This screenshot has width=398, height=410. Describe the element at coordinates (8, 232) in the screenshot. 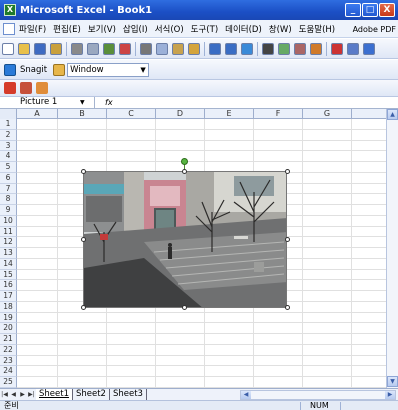

I see `row-header: 11` at that location.